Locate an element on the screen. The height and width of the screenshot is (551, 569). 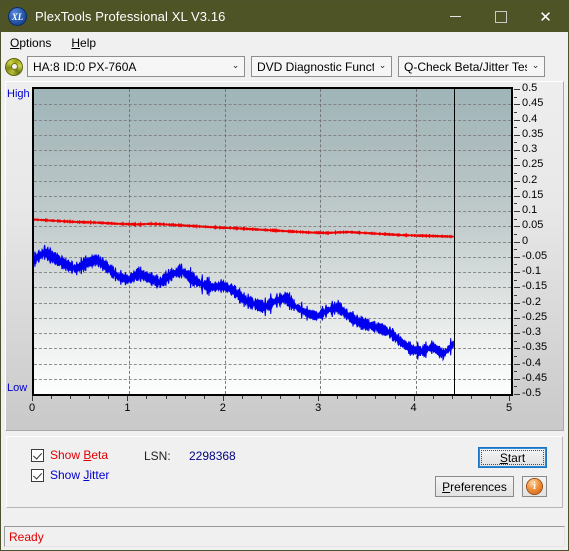
show-beta-row: Show Beta is located at coordinates (69, 455).